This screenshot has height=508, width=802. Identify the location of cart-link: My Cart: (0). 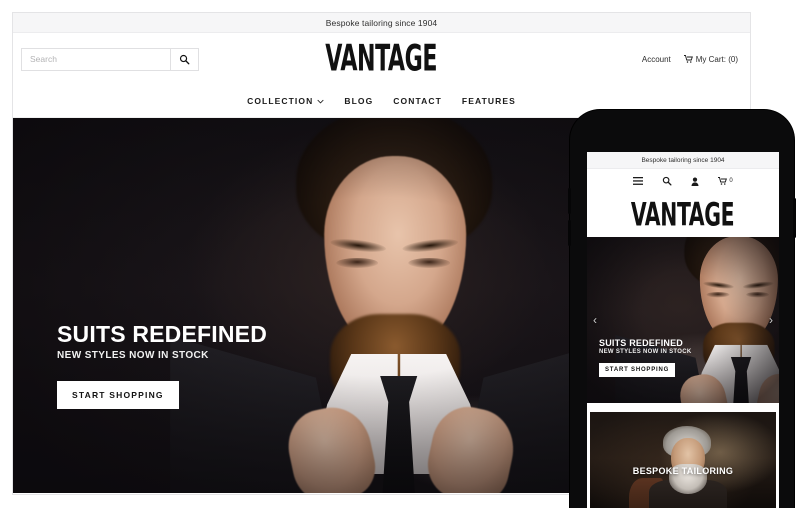
(710, 59).